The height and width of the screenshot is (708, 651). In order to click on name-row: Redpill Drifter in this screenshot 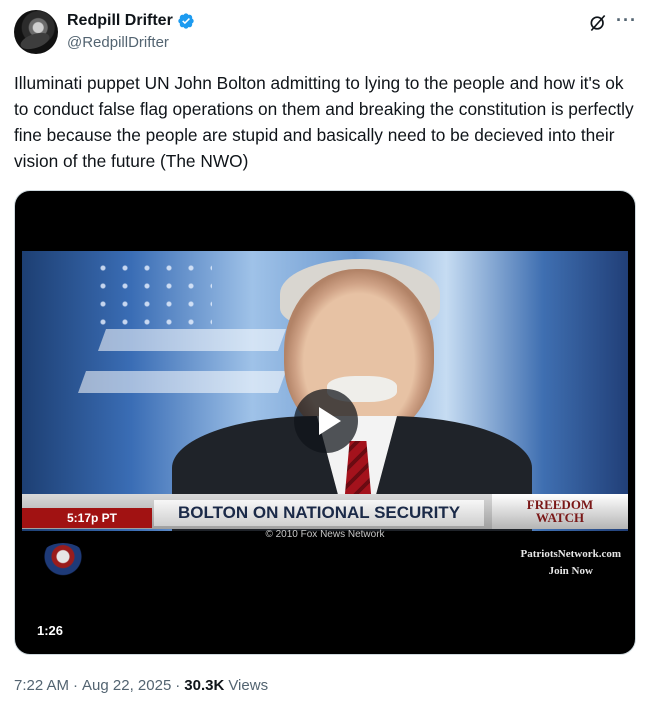, I will do `click(131, 21)`.